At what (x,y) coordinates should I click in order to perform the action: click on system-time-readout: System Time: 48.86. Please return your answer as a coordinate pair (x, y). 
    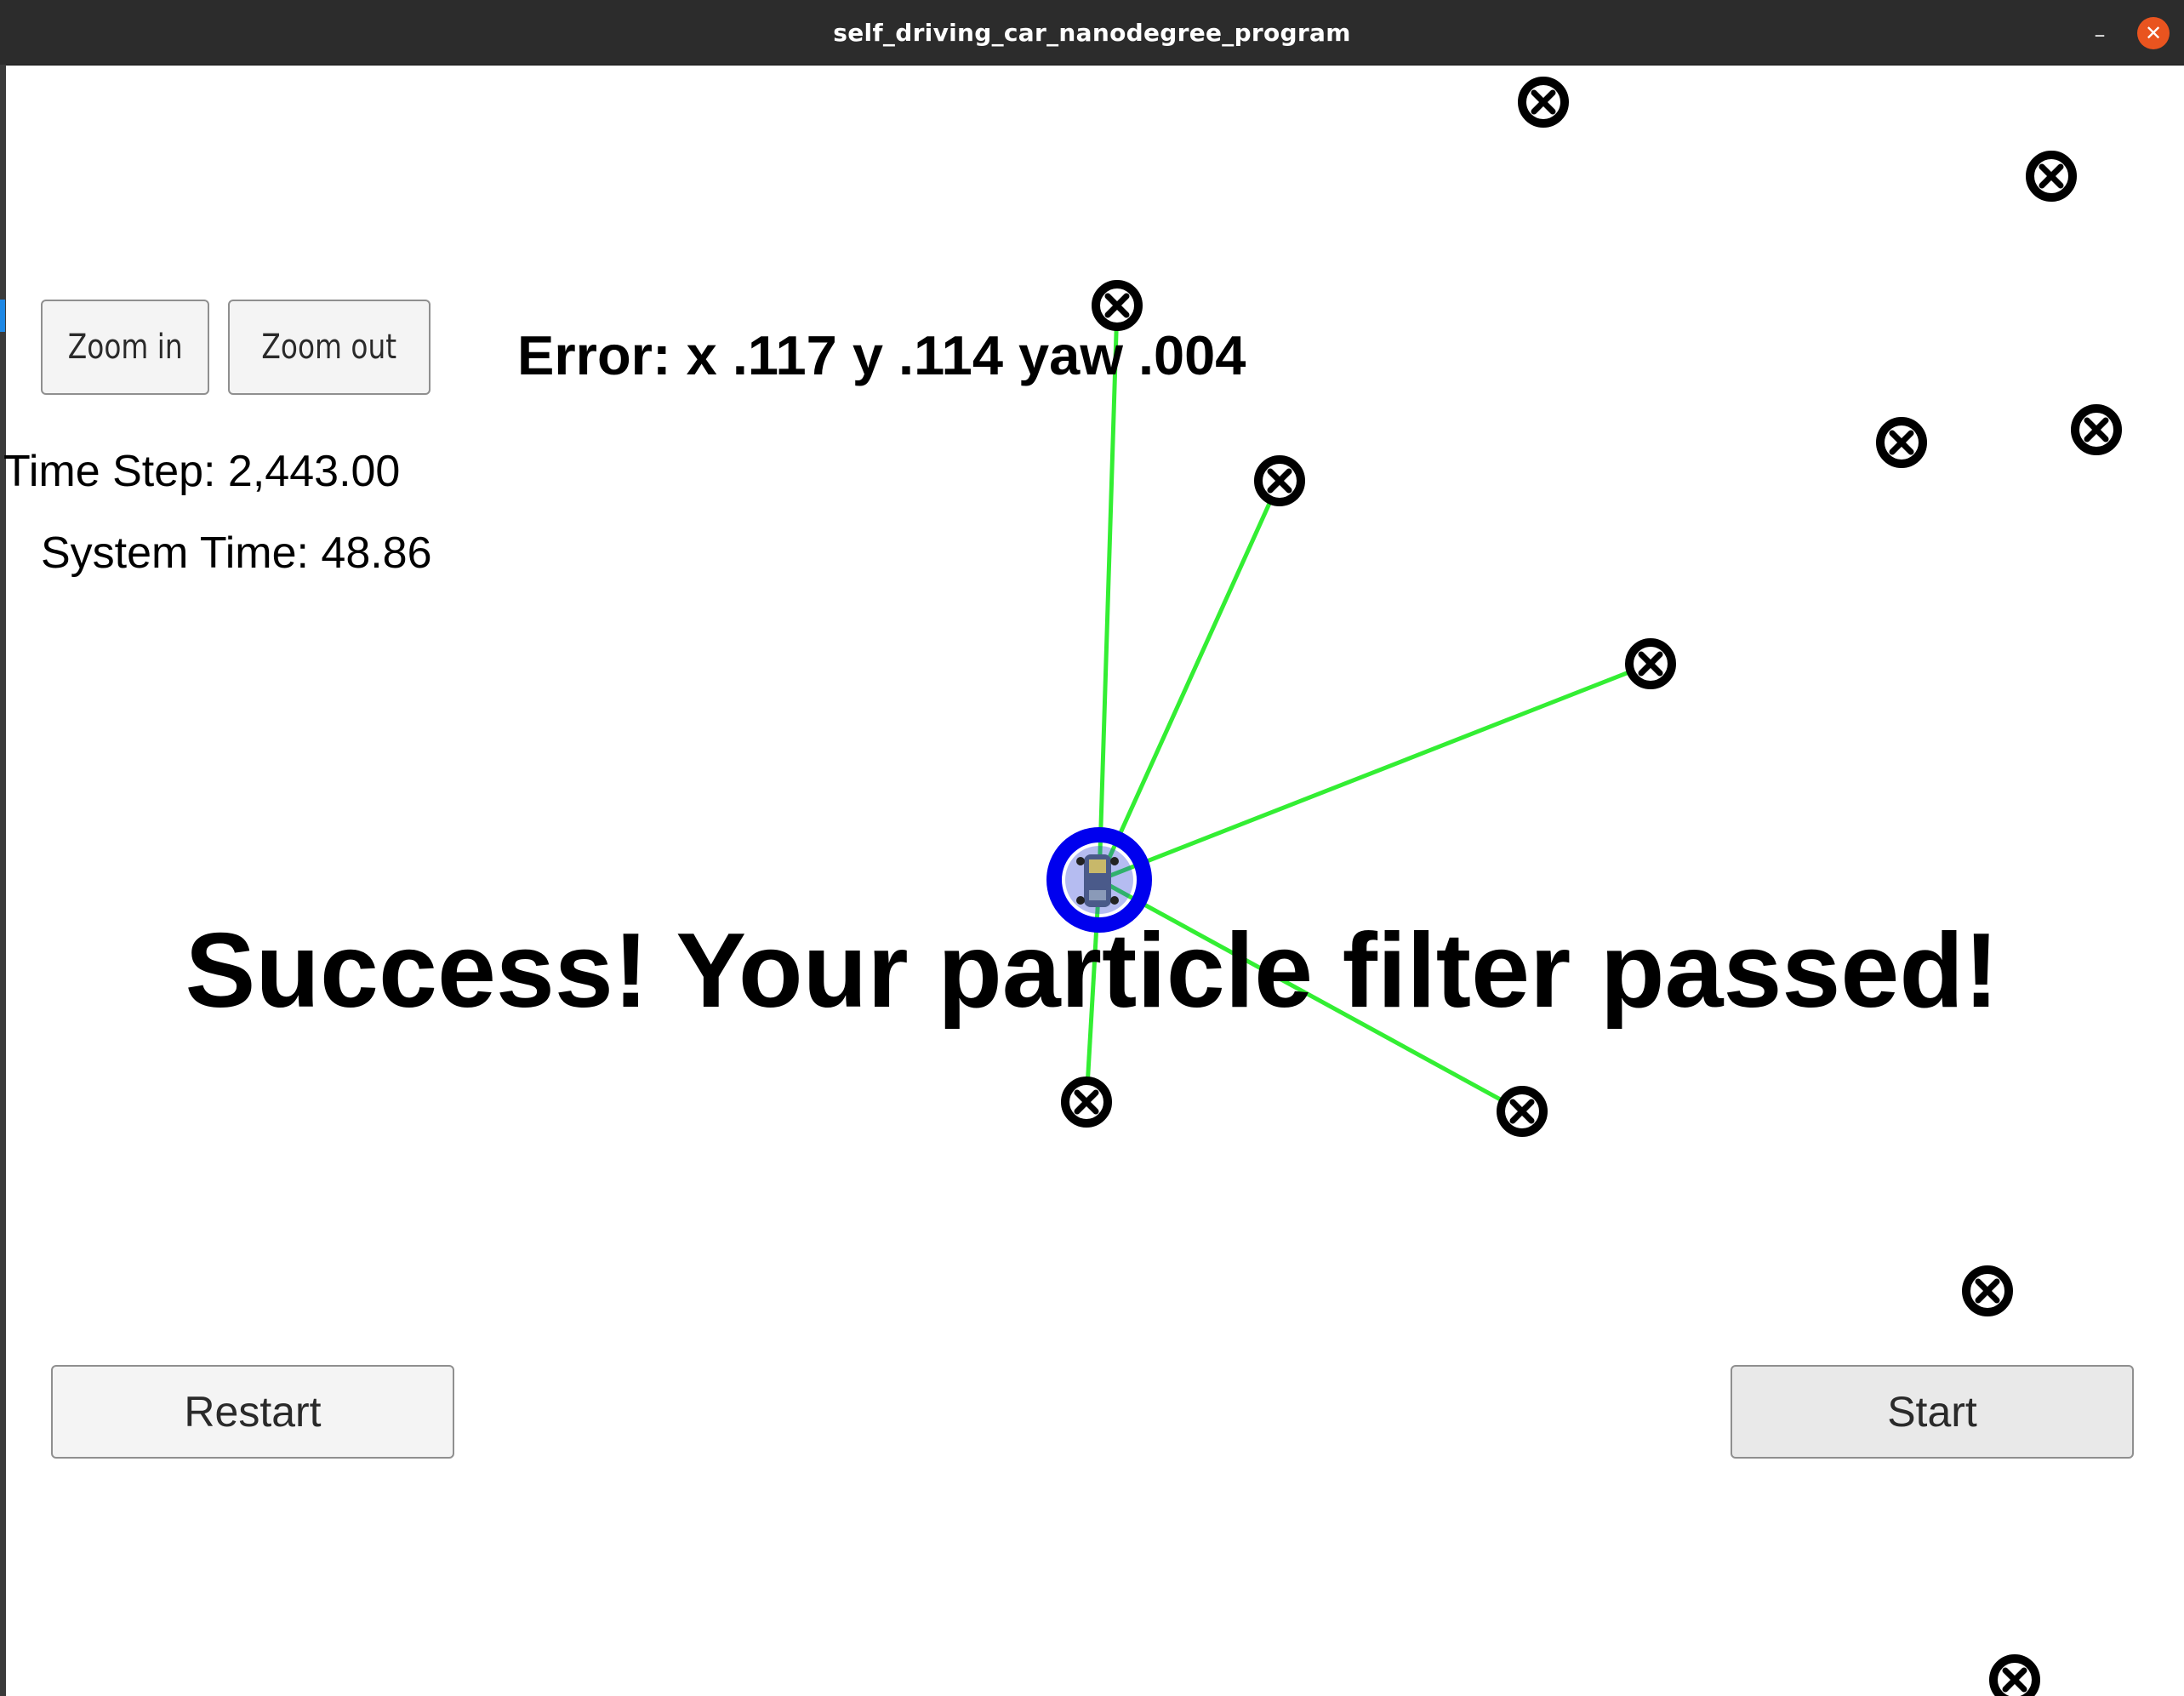
    Looking at the image, I should click on (237, 553).